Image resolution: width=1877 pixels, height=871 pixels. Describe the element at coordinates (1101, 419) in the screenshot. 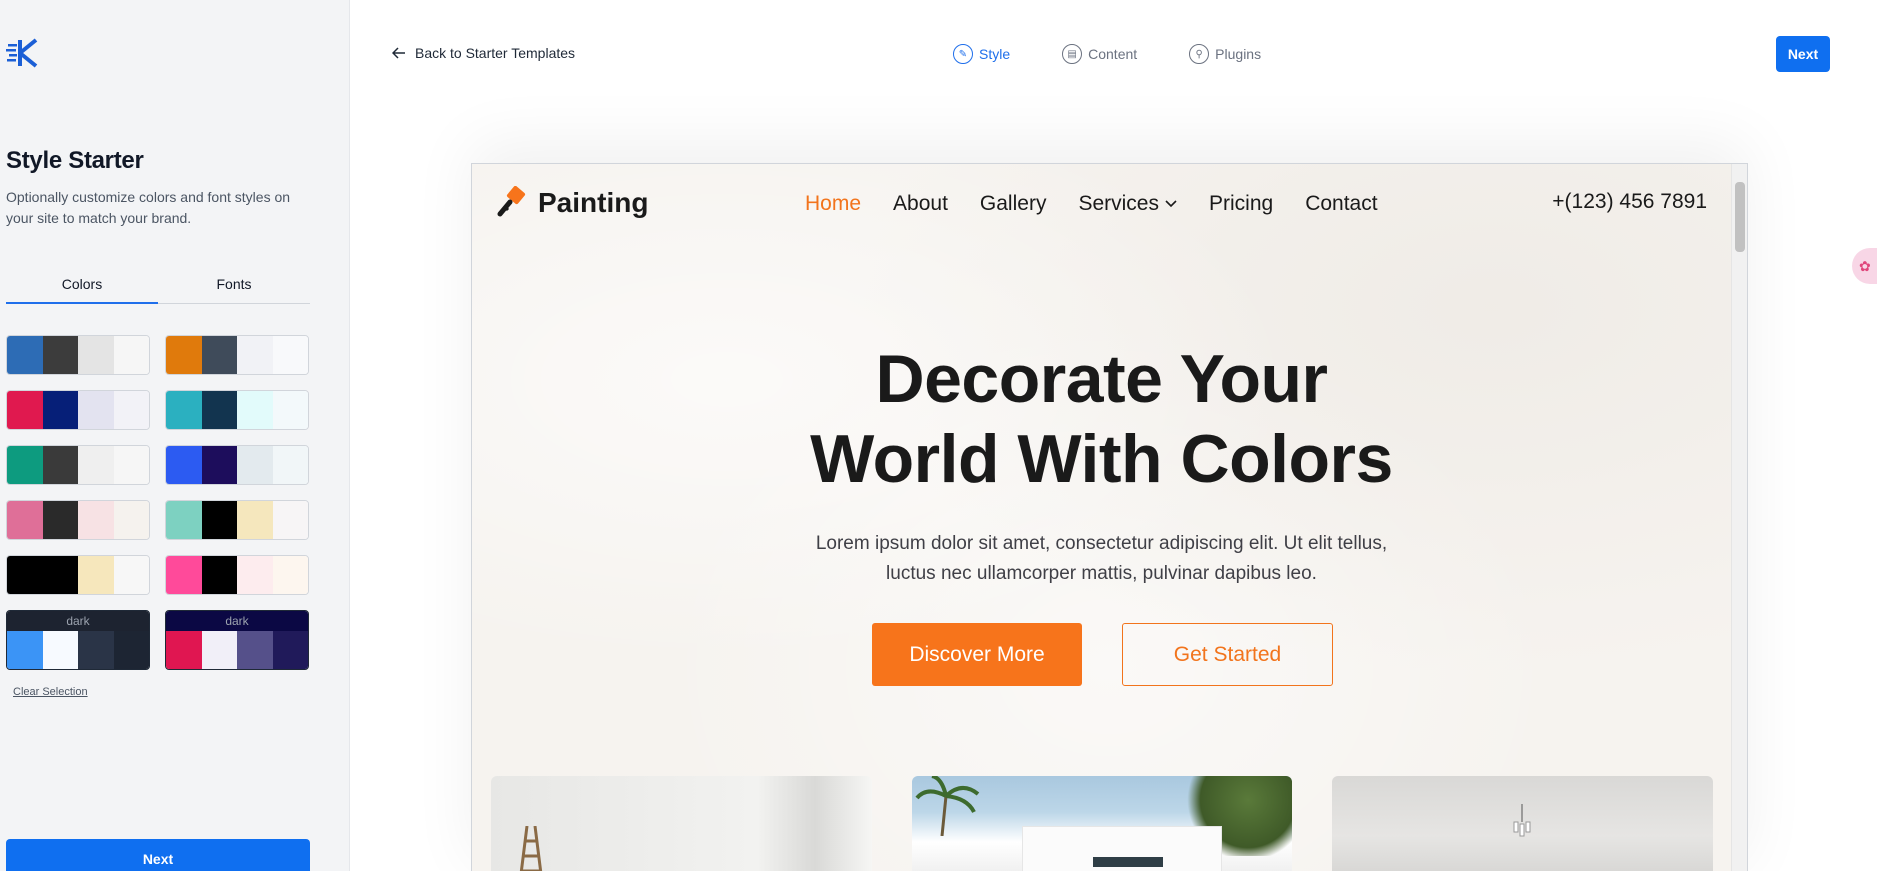

I see `hero-title: Decorate Your World With Colors` at that location.